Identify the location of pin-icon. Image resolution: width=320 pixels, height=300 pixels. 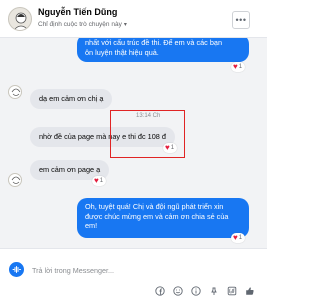
(213, 291).